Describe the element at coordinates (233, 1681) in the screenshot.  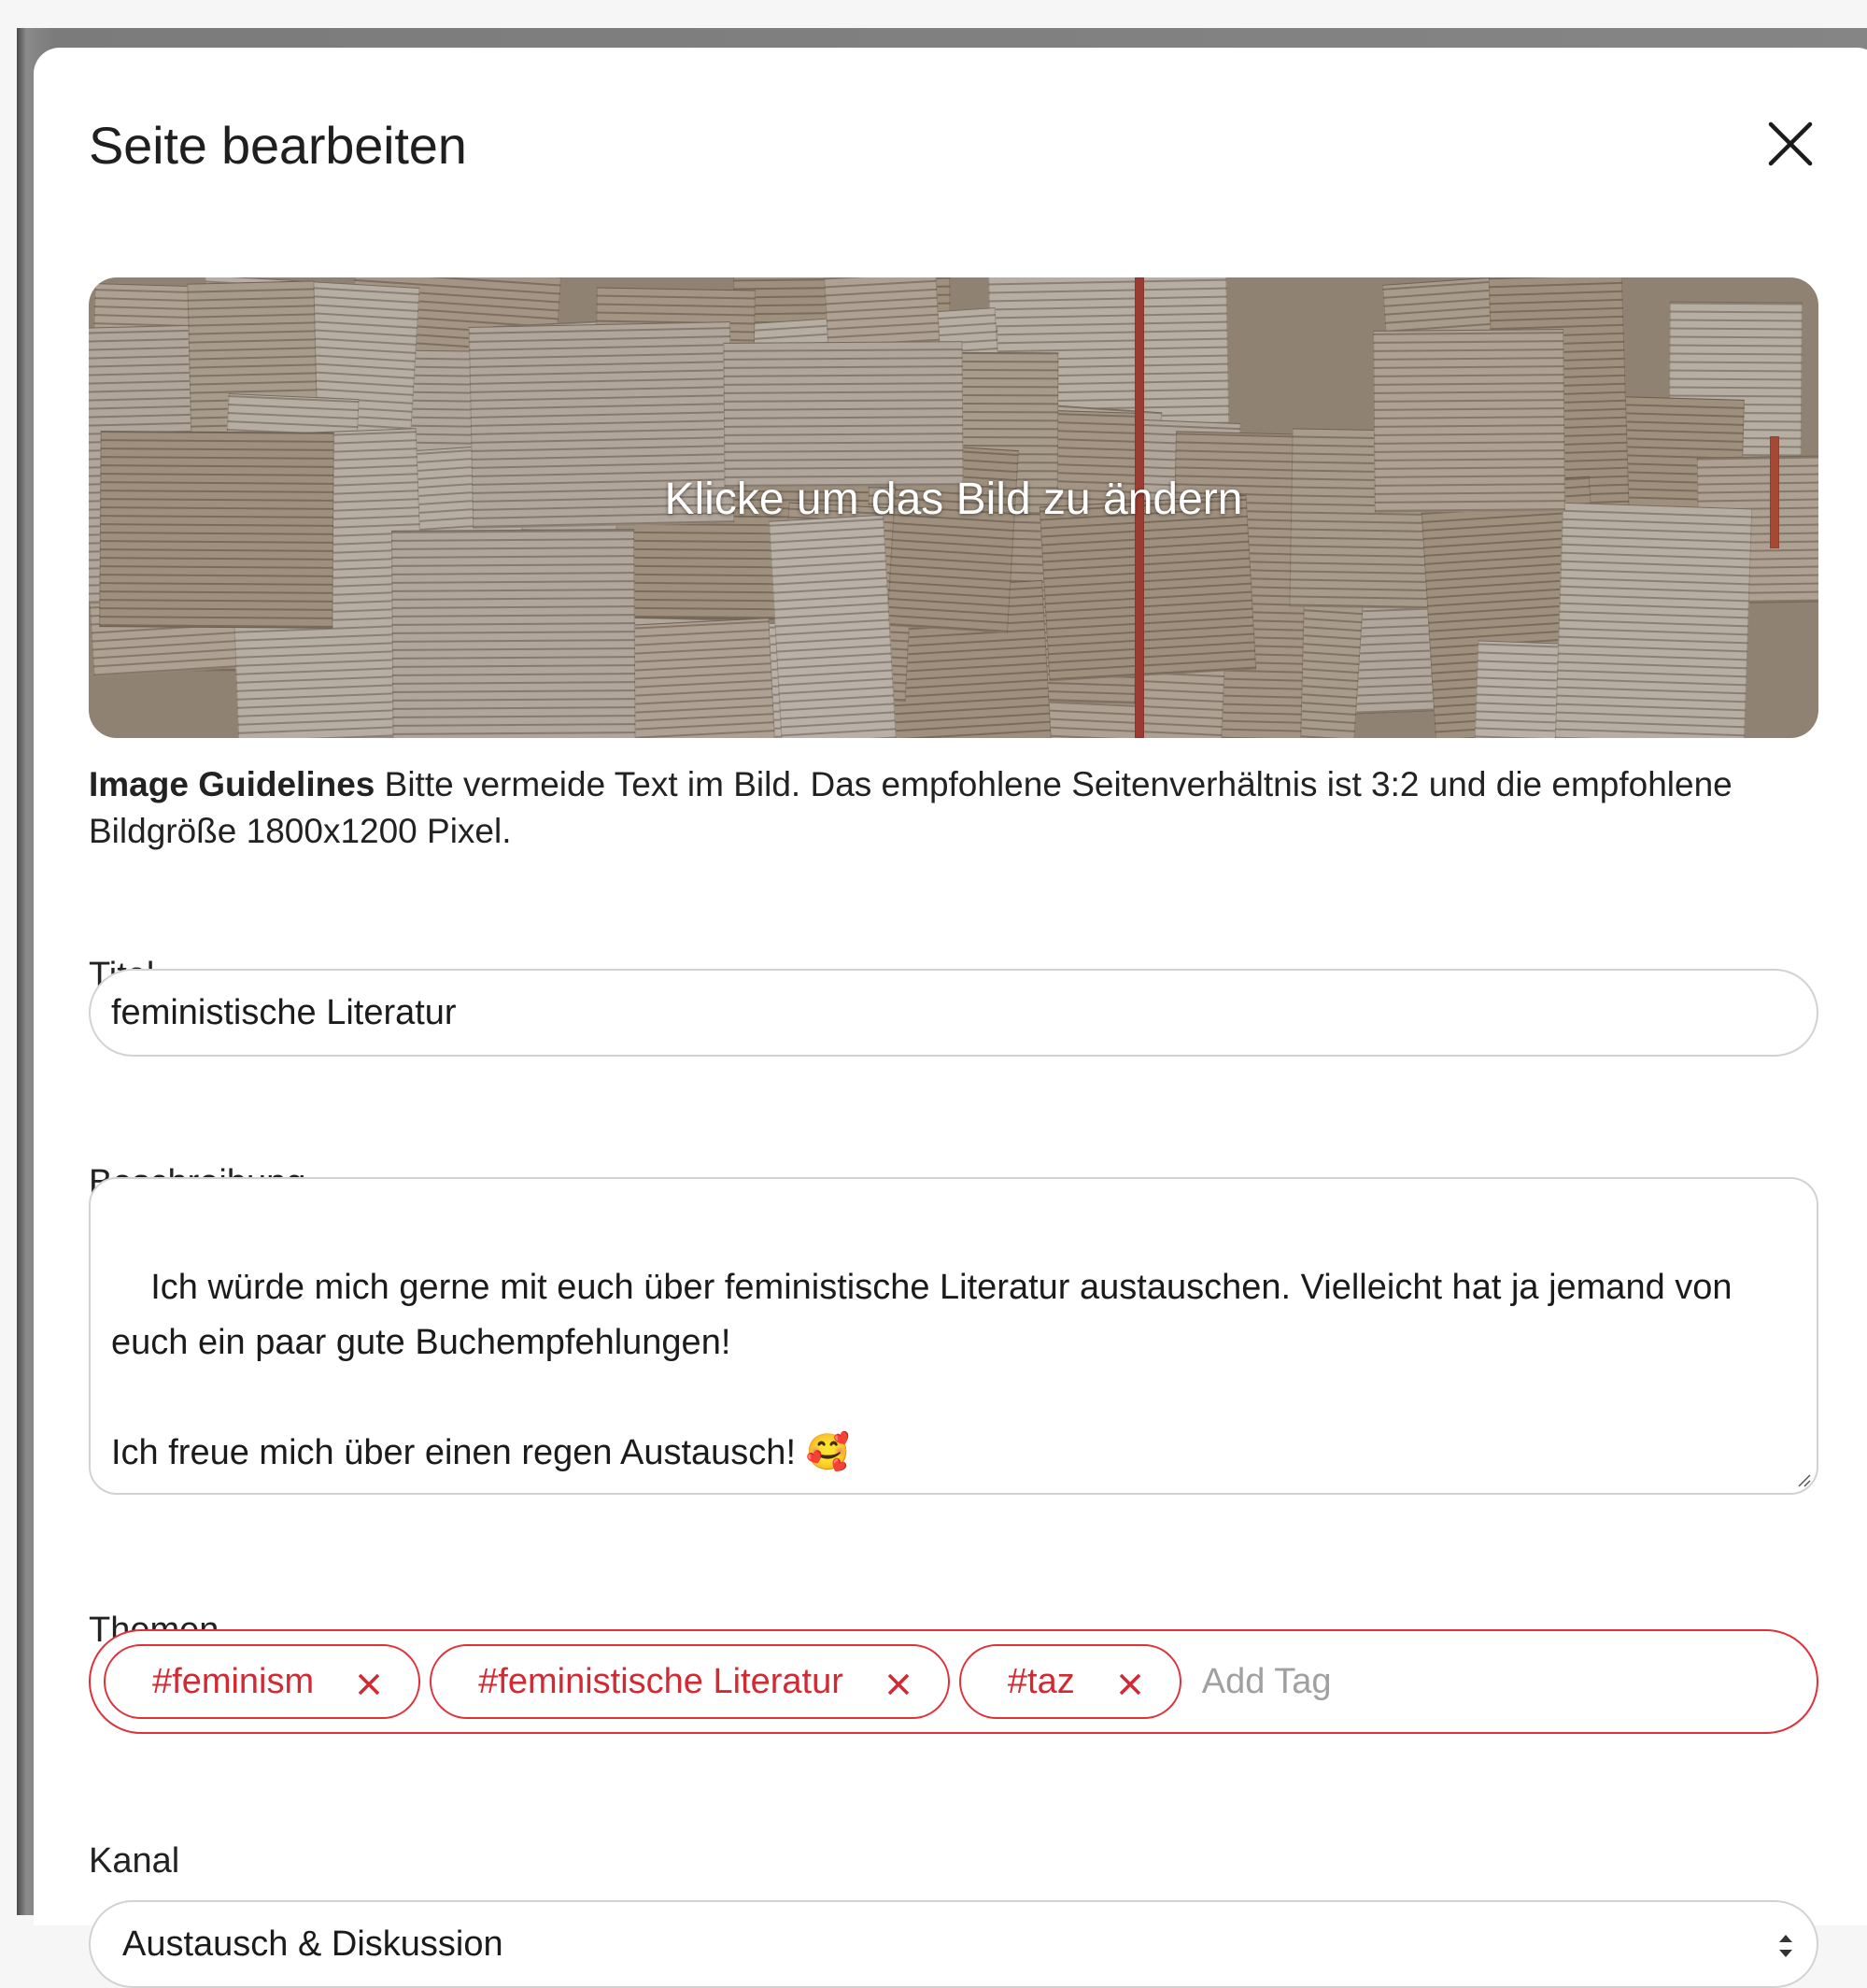
I see `tag-label: #feminism` at that location.